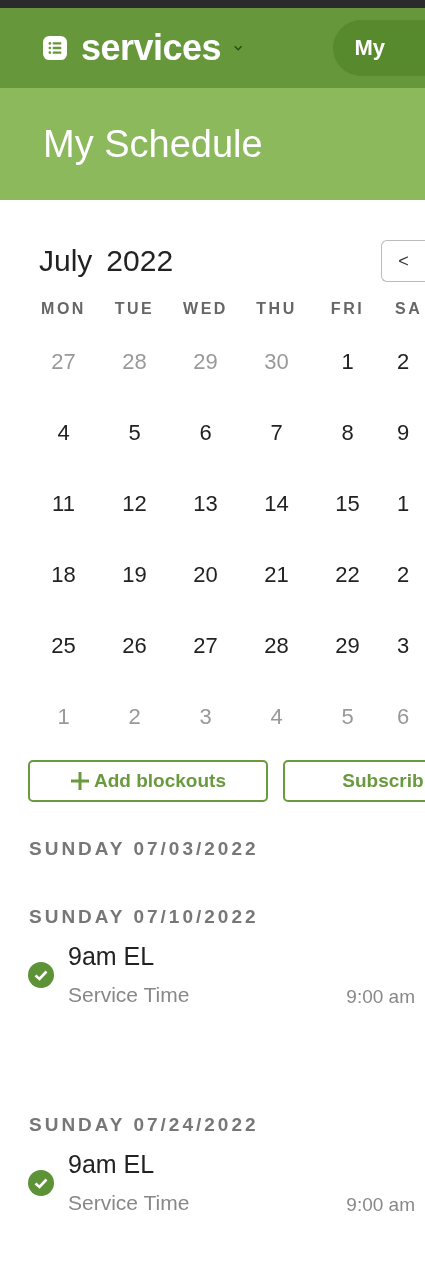  Describe the element at coordinates (276, 440) in the screenshot. I see `calendar-day: 7` at that location.